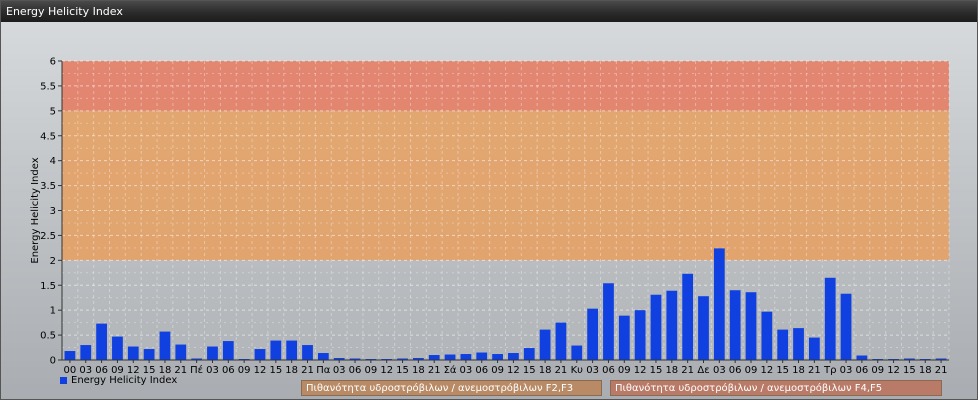 The width and height of the screenshot is (978, 400). Describe the element at coordinates (48, 136) in the screenshot. I see `y-tick-label: 4.5` at that location.